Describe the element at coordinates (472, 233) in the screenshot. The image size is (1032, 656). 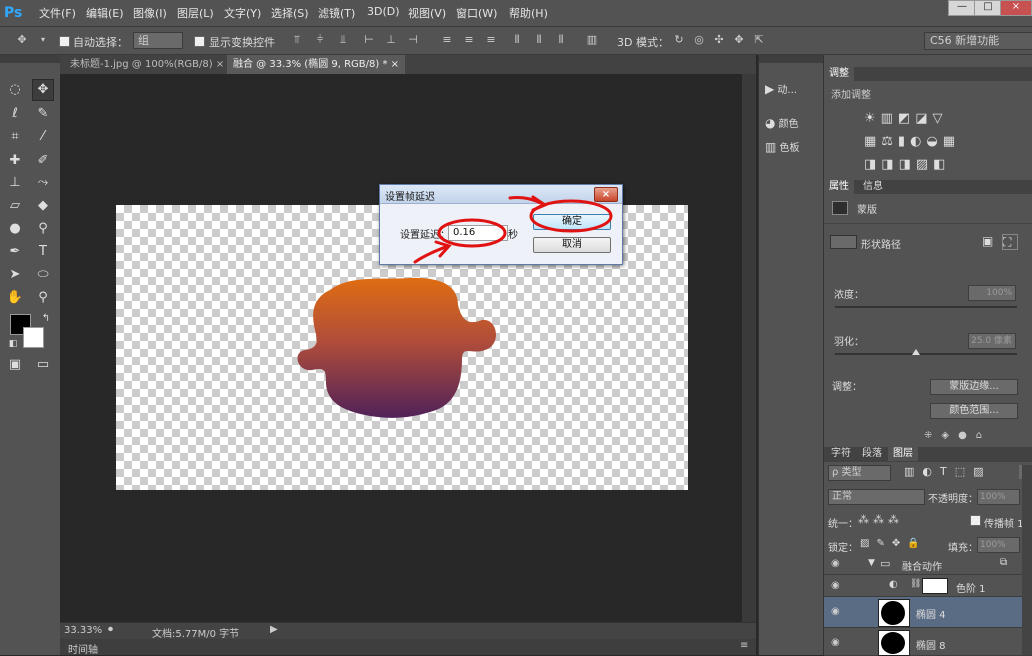
I see `annotation-circle-input` at that location.